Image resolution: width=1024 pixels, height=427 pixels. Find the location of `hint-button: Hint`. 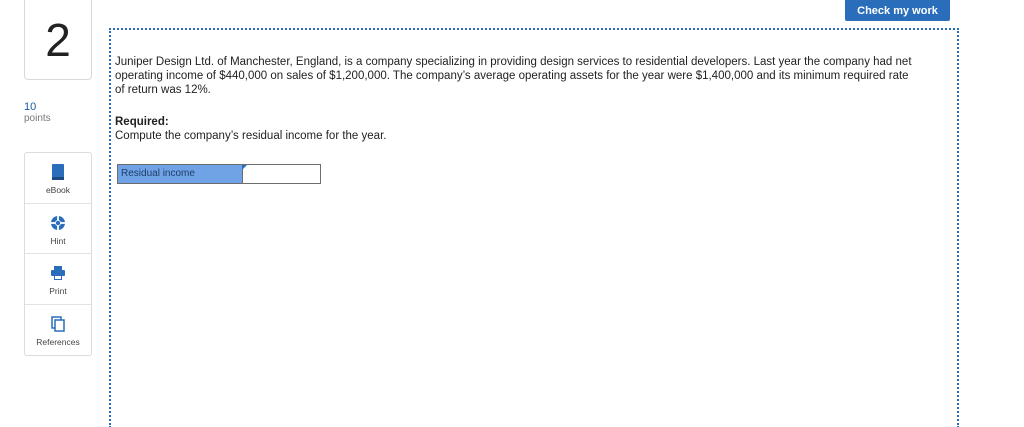

hint-button: Hint is located at coordinates (58, 229).